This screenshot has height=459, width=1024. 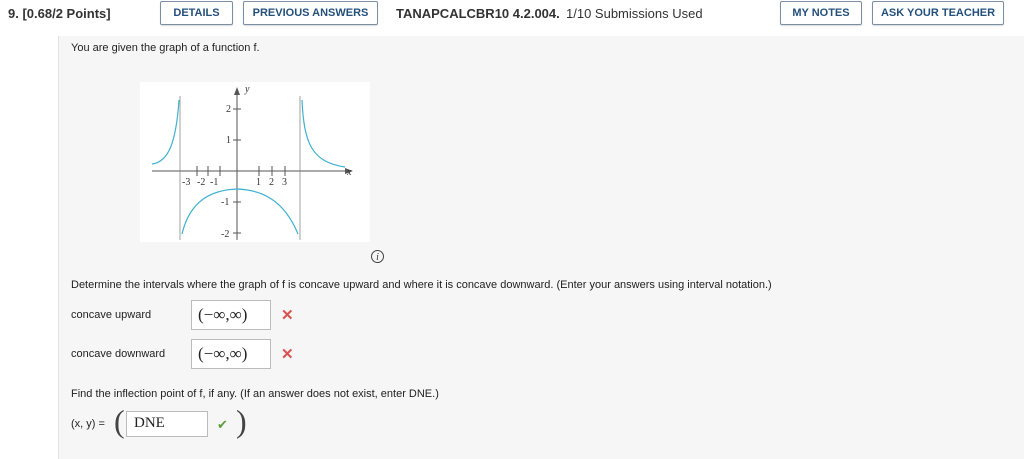 What do you see at coordinates (271, 182) in the screenshot?
I see `x-tick-label: 2` at bounding box center [271, 182].